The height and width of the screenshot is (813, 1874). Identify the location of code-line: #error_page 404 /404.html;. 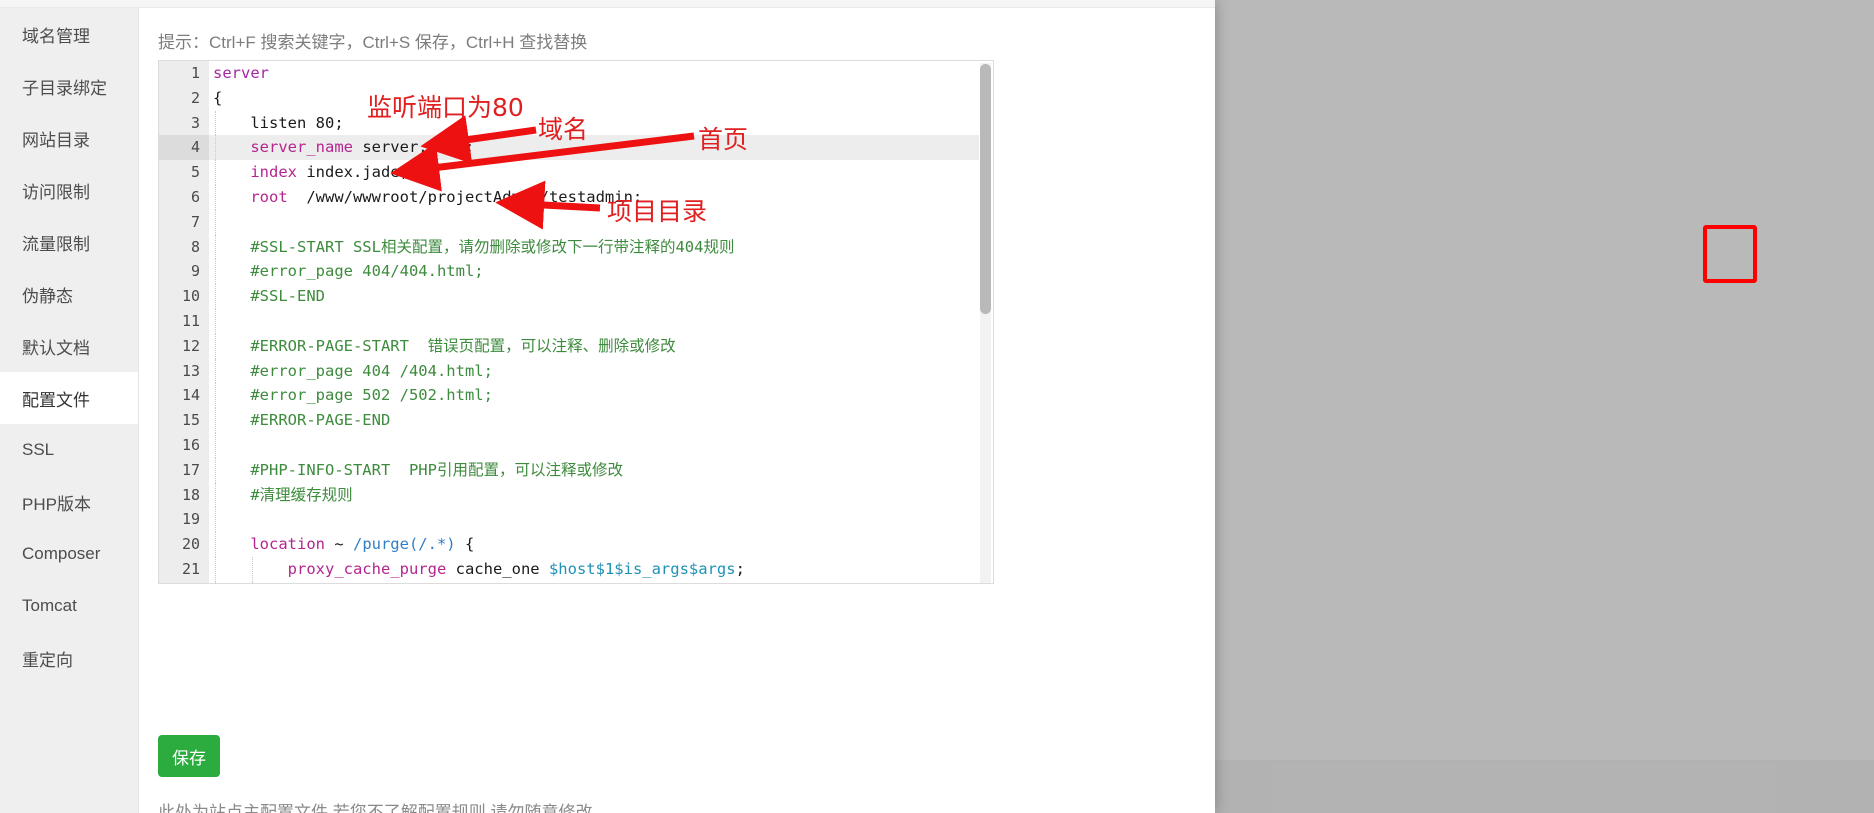
(594, 371).